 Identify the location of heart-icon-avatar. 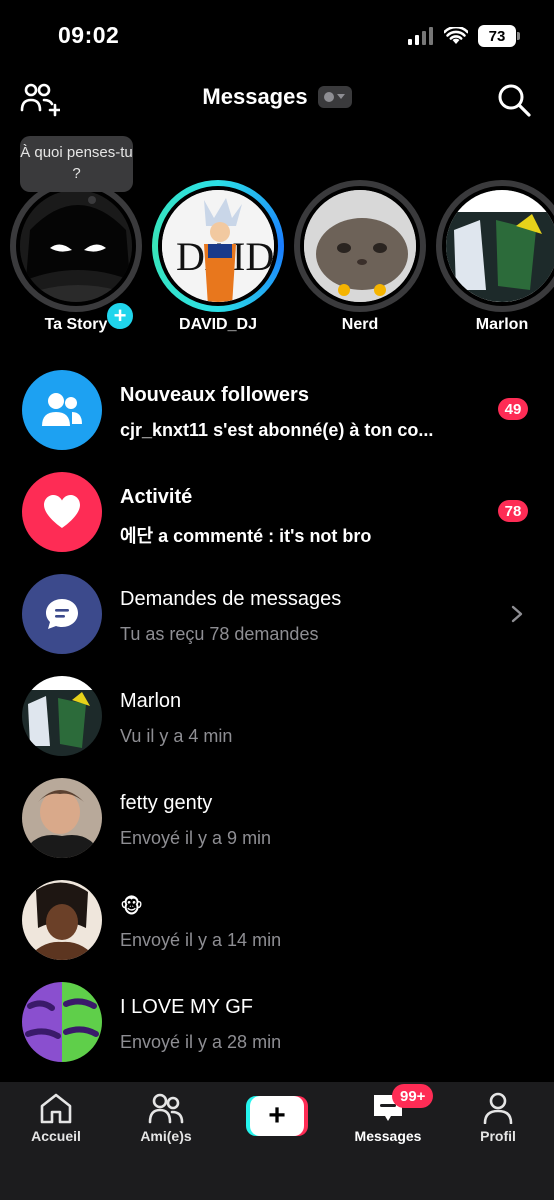
(62, 512).